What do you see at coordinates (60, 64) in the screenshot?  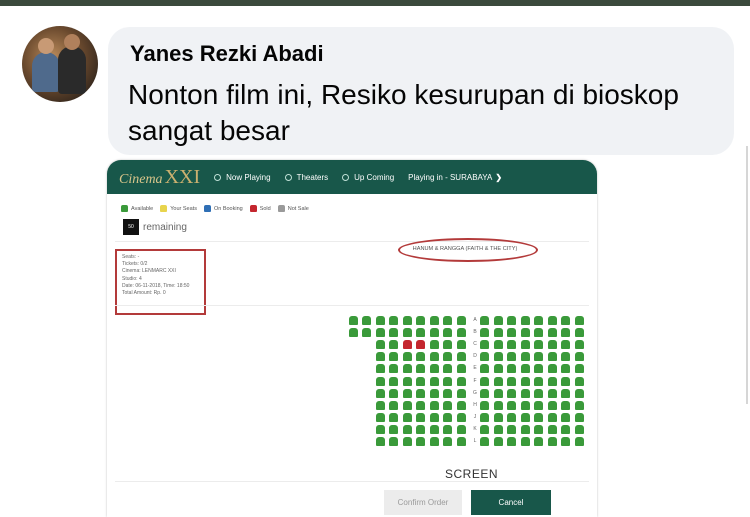 I see `author-avatar` at bounding box center [60, 64].